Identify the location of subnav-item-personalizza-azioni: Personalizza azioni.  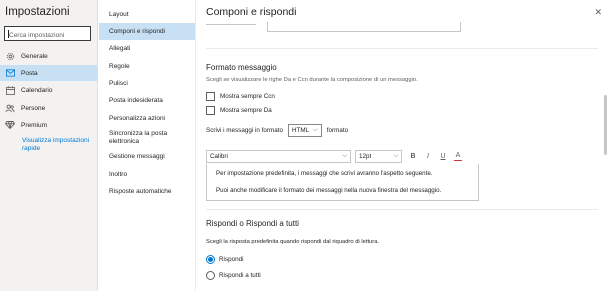
(147, 119).